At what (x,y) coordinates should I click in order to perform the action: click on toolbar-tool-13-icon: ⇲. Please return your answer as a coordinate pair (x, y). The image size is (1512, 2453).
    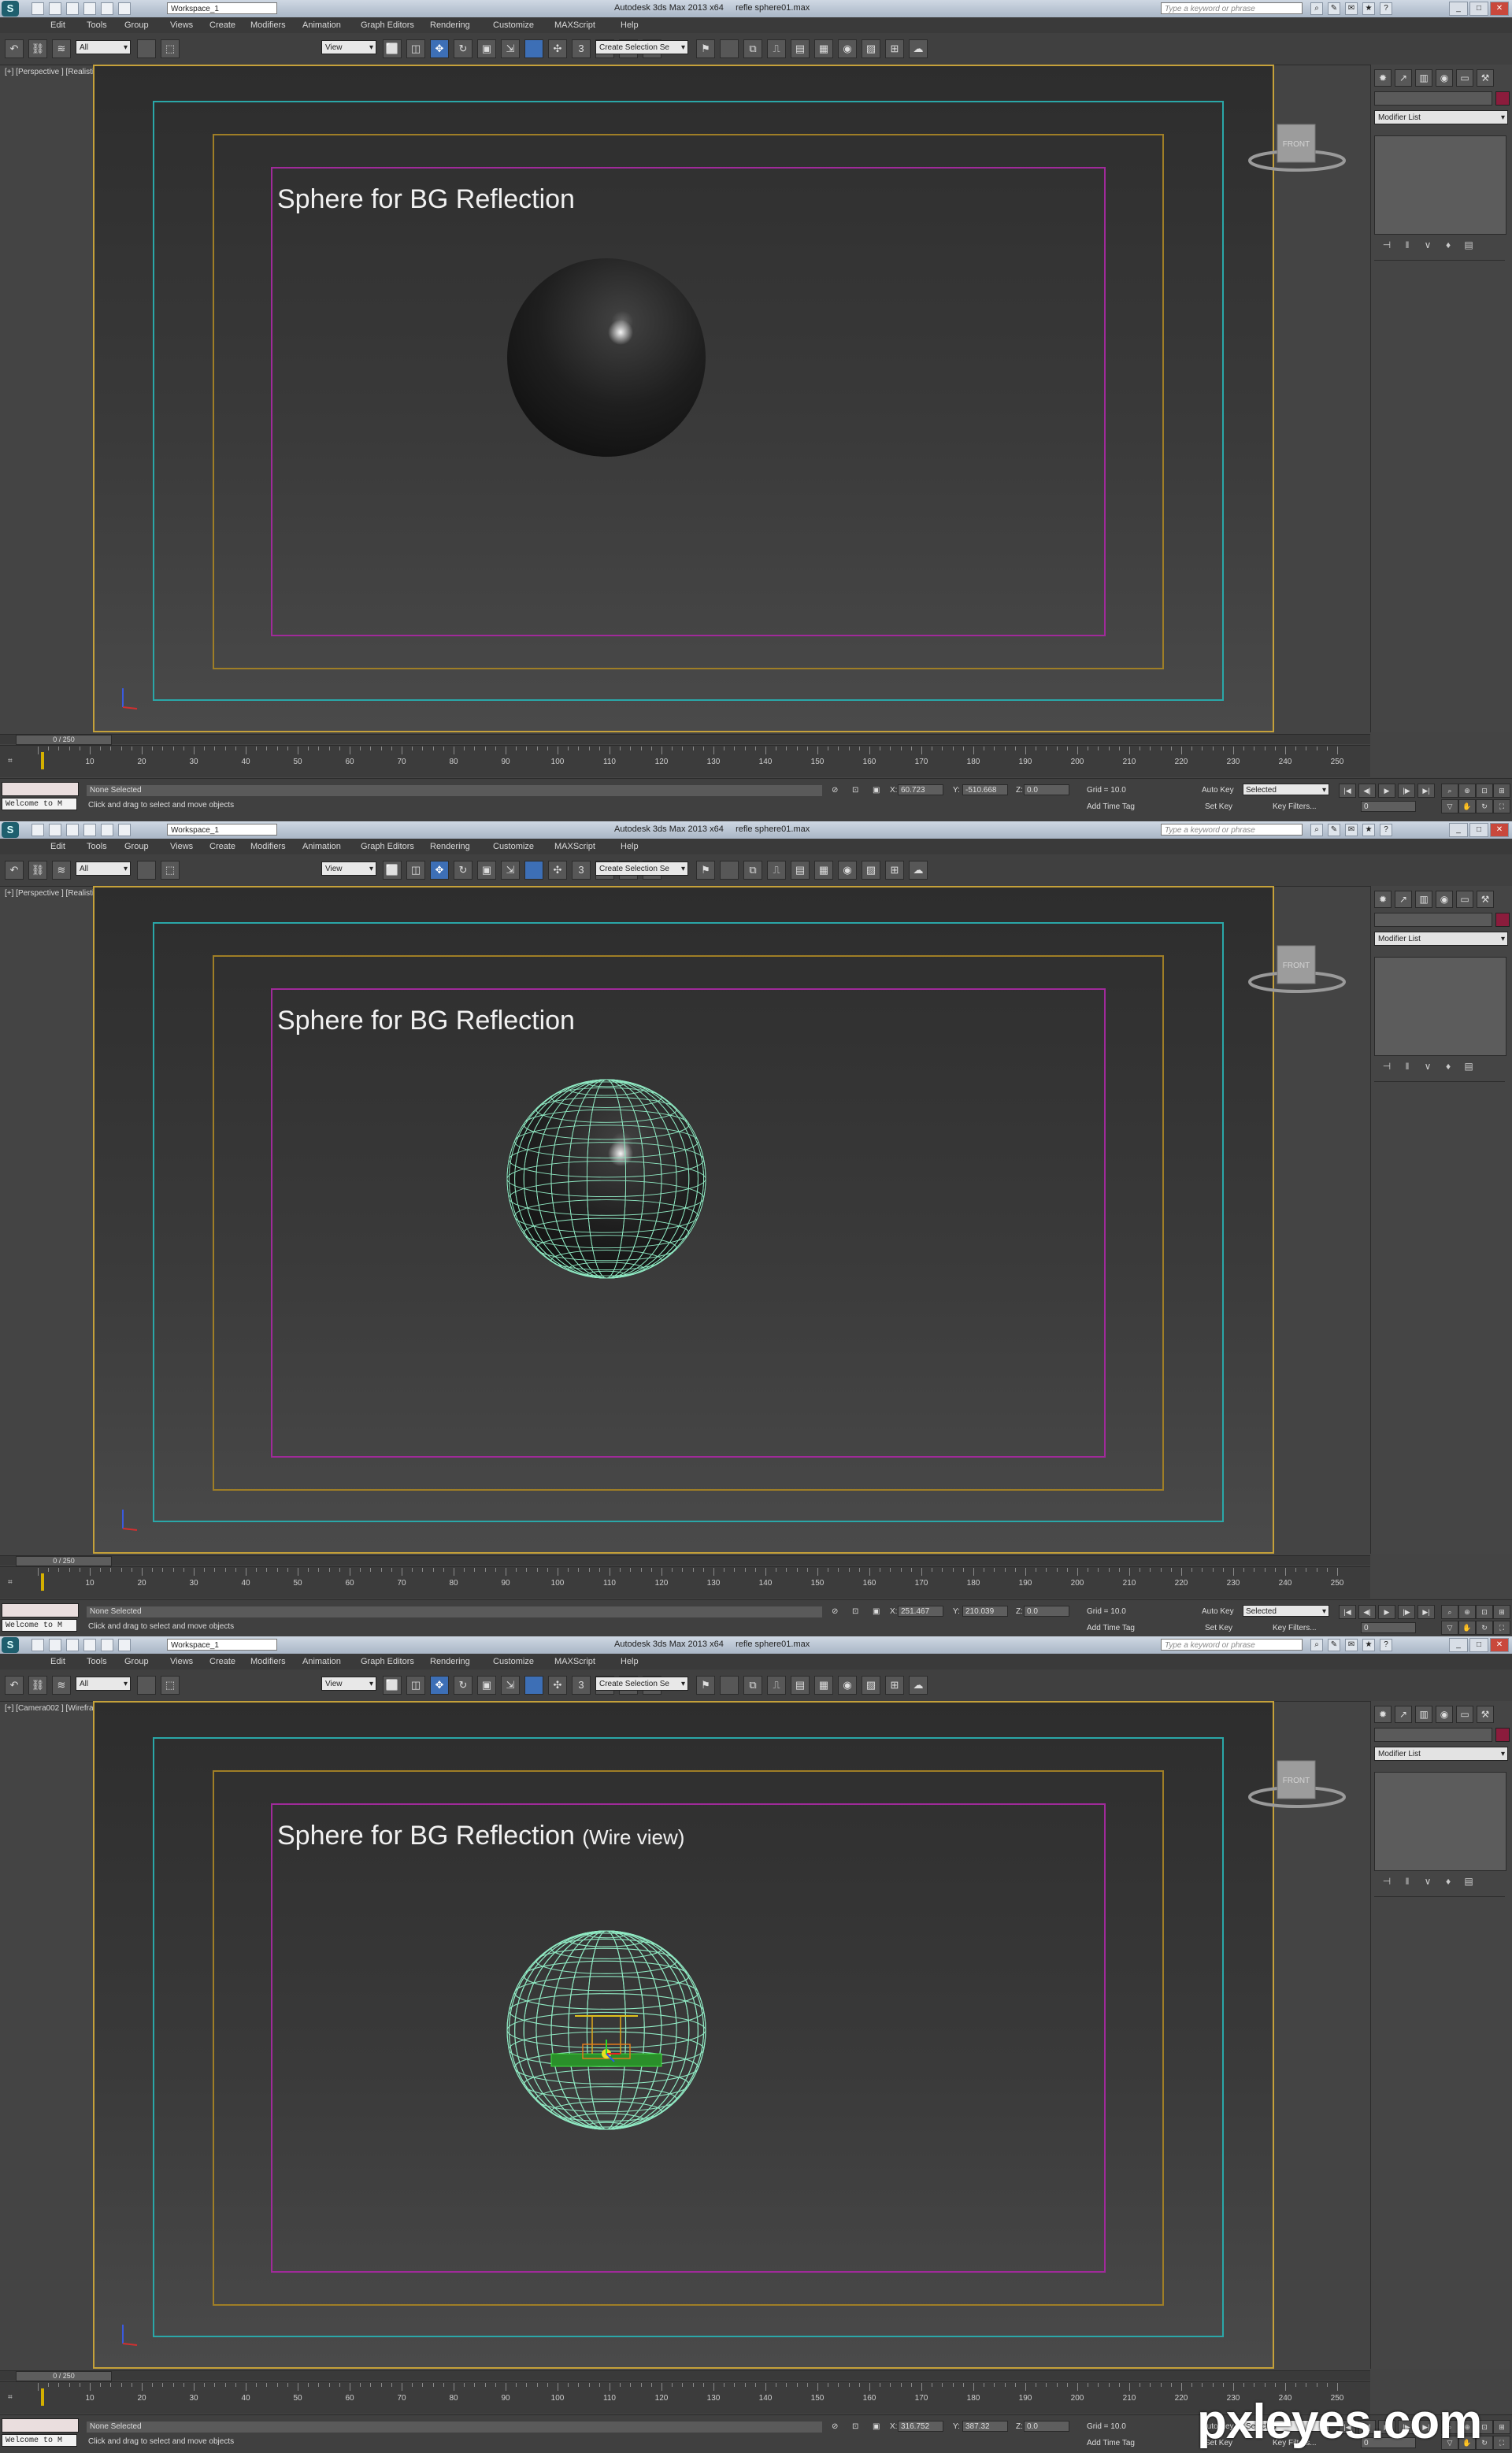
    Looking at the image, I should click on (510, 49).